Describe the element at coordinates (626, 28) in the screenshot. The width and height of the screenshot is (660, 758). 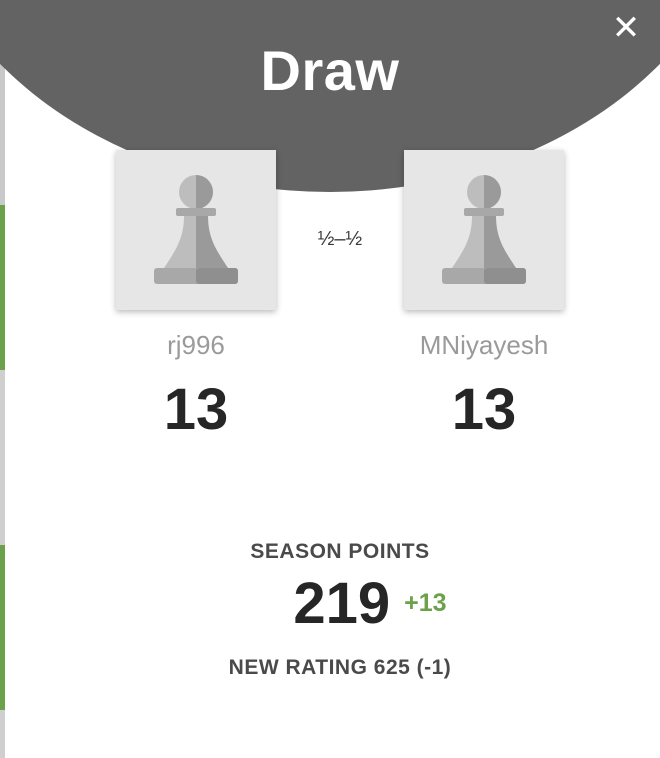
I see `close-icon: ✕` at that location.